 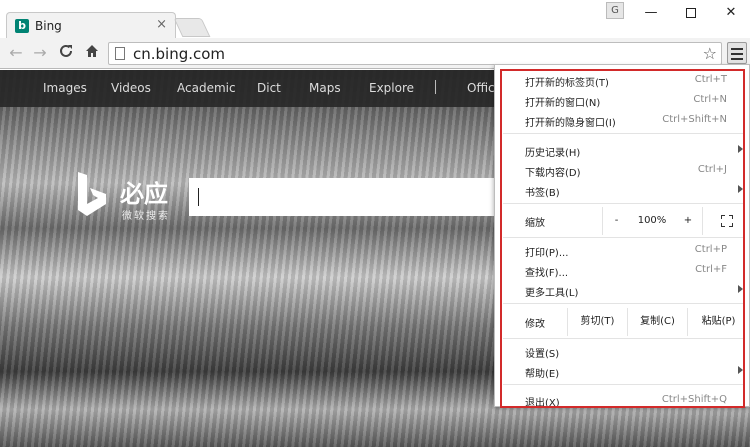 I want to click on reload-button, so click(x=66, y=53).